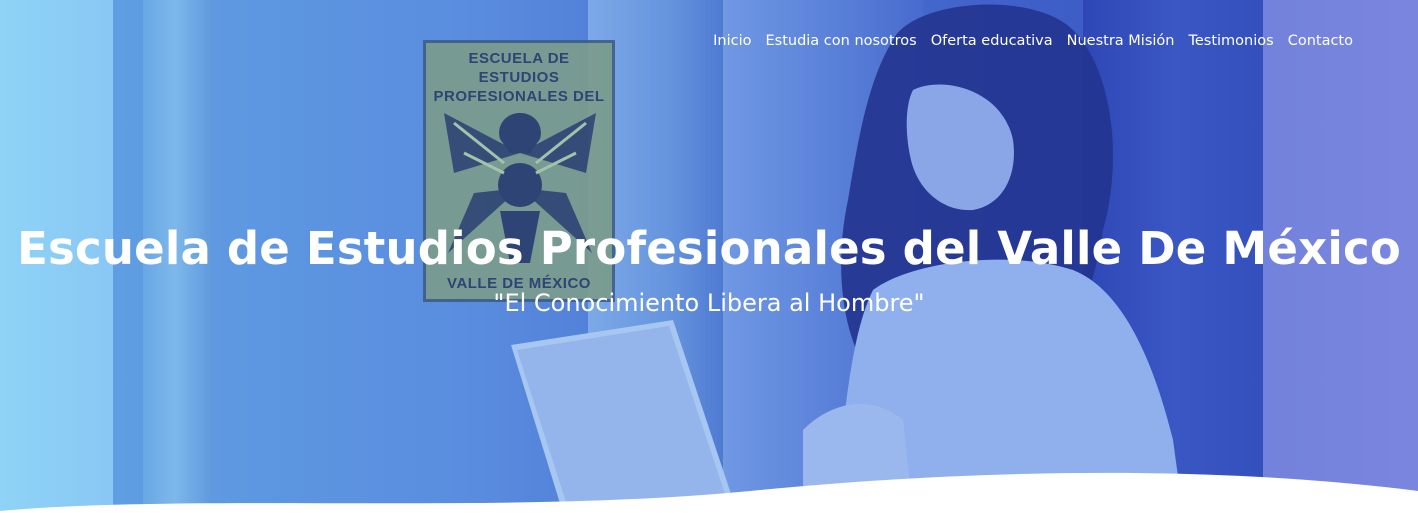 The height and width of the screenshot is (513, 1418). Describe the element at coordinates (1230, 41) in the screenshot. I see `nav-item-testimonios: Testimonios` at that location.